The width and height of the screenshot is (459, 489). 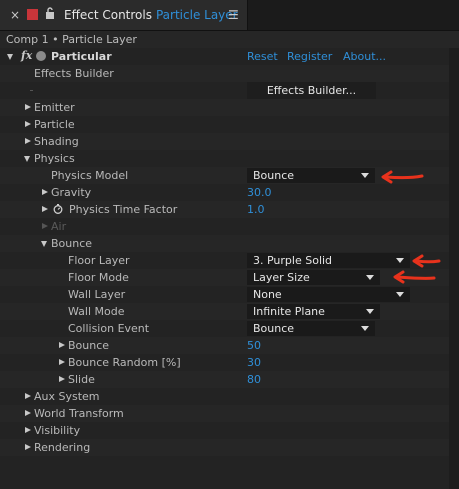 What do you see at coordinates (90, 175) in the screenshot?
I see `physics-model-label: Physics Model` at bounding box center [90, 175].